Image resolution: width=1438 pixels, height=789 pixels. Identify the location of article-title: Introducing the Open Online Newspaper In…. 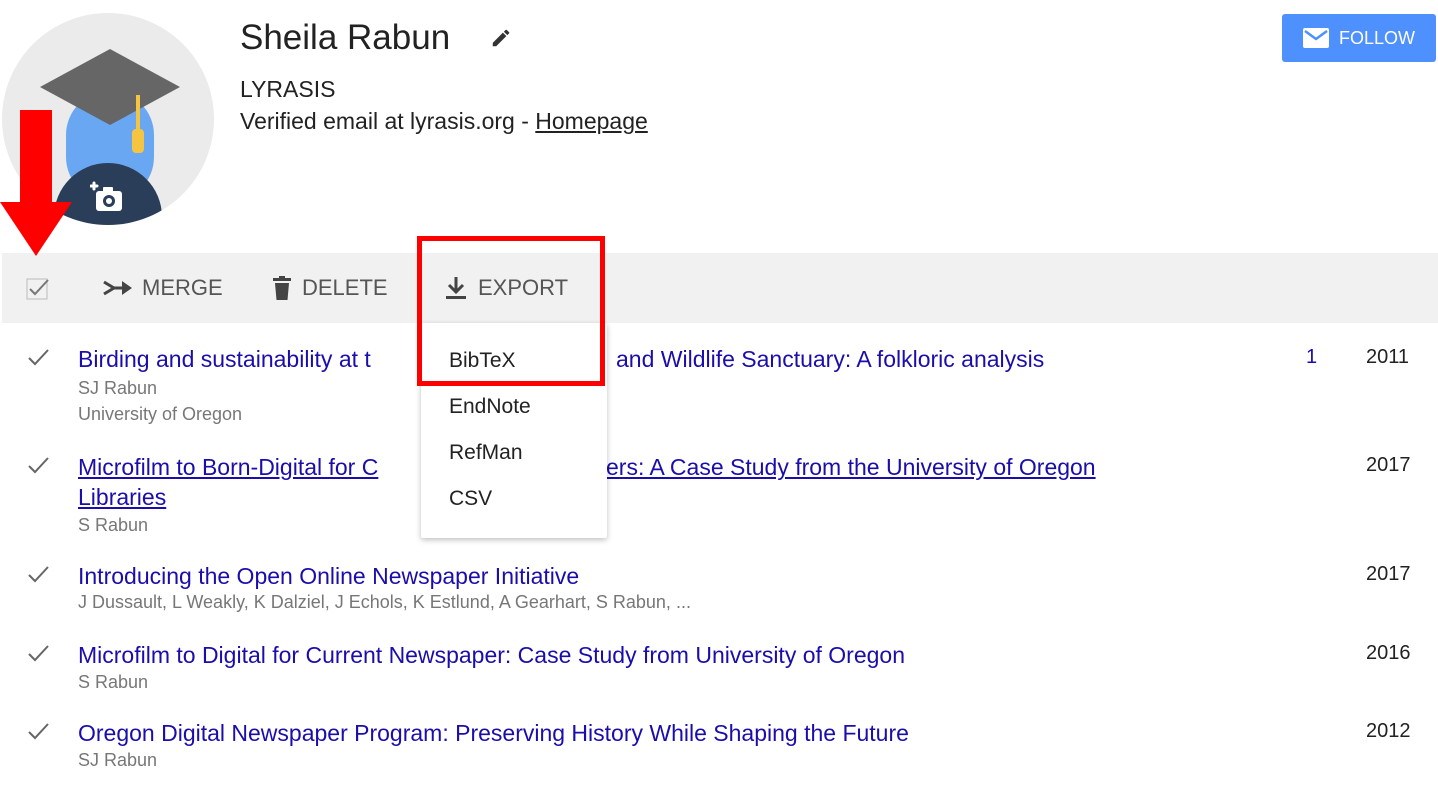
(328, 576).